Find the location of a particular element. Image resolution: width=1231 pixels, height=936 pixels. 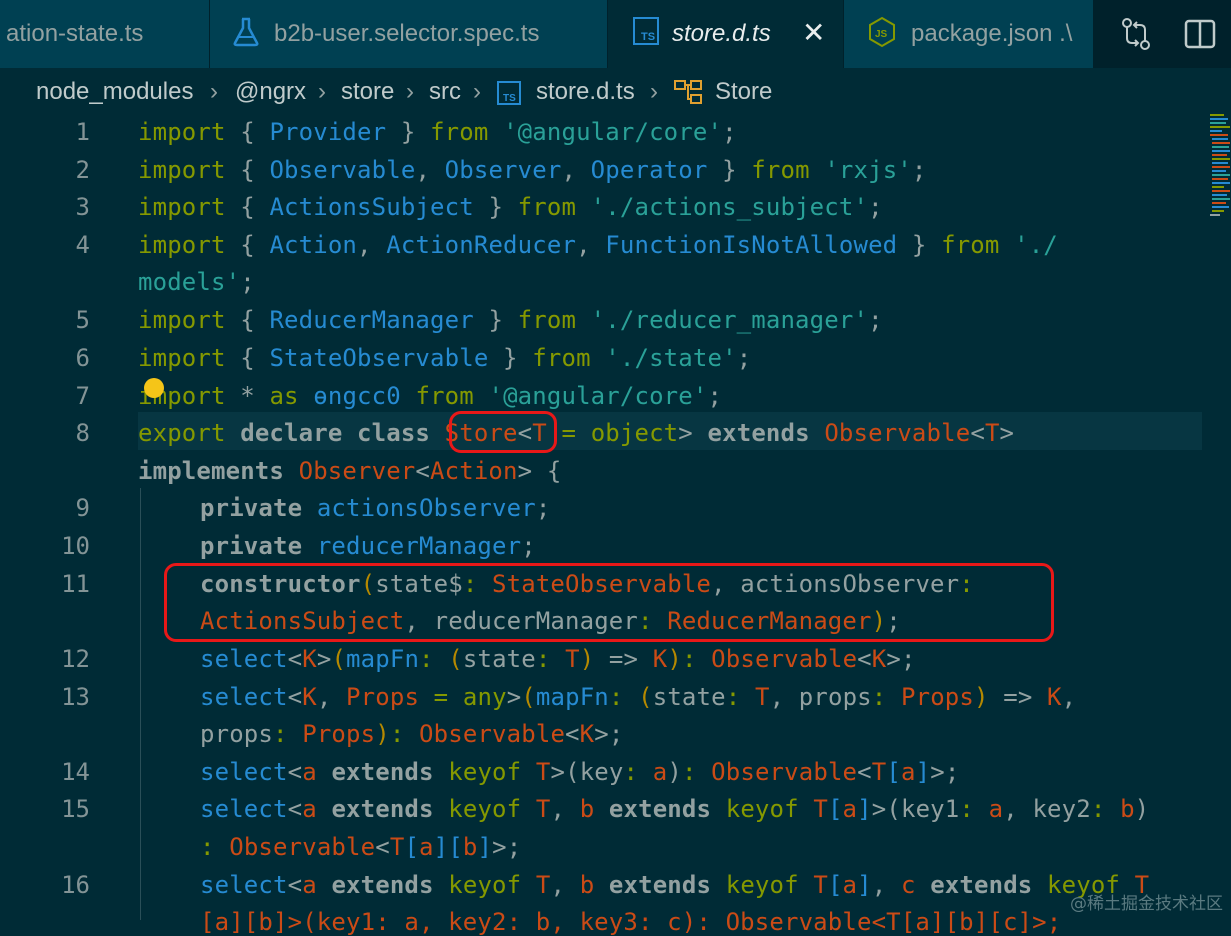

code-token: { is located at coordinates (247, 170).